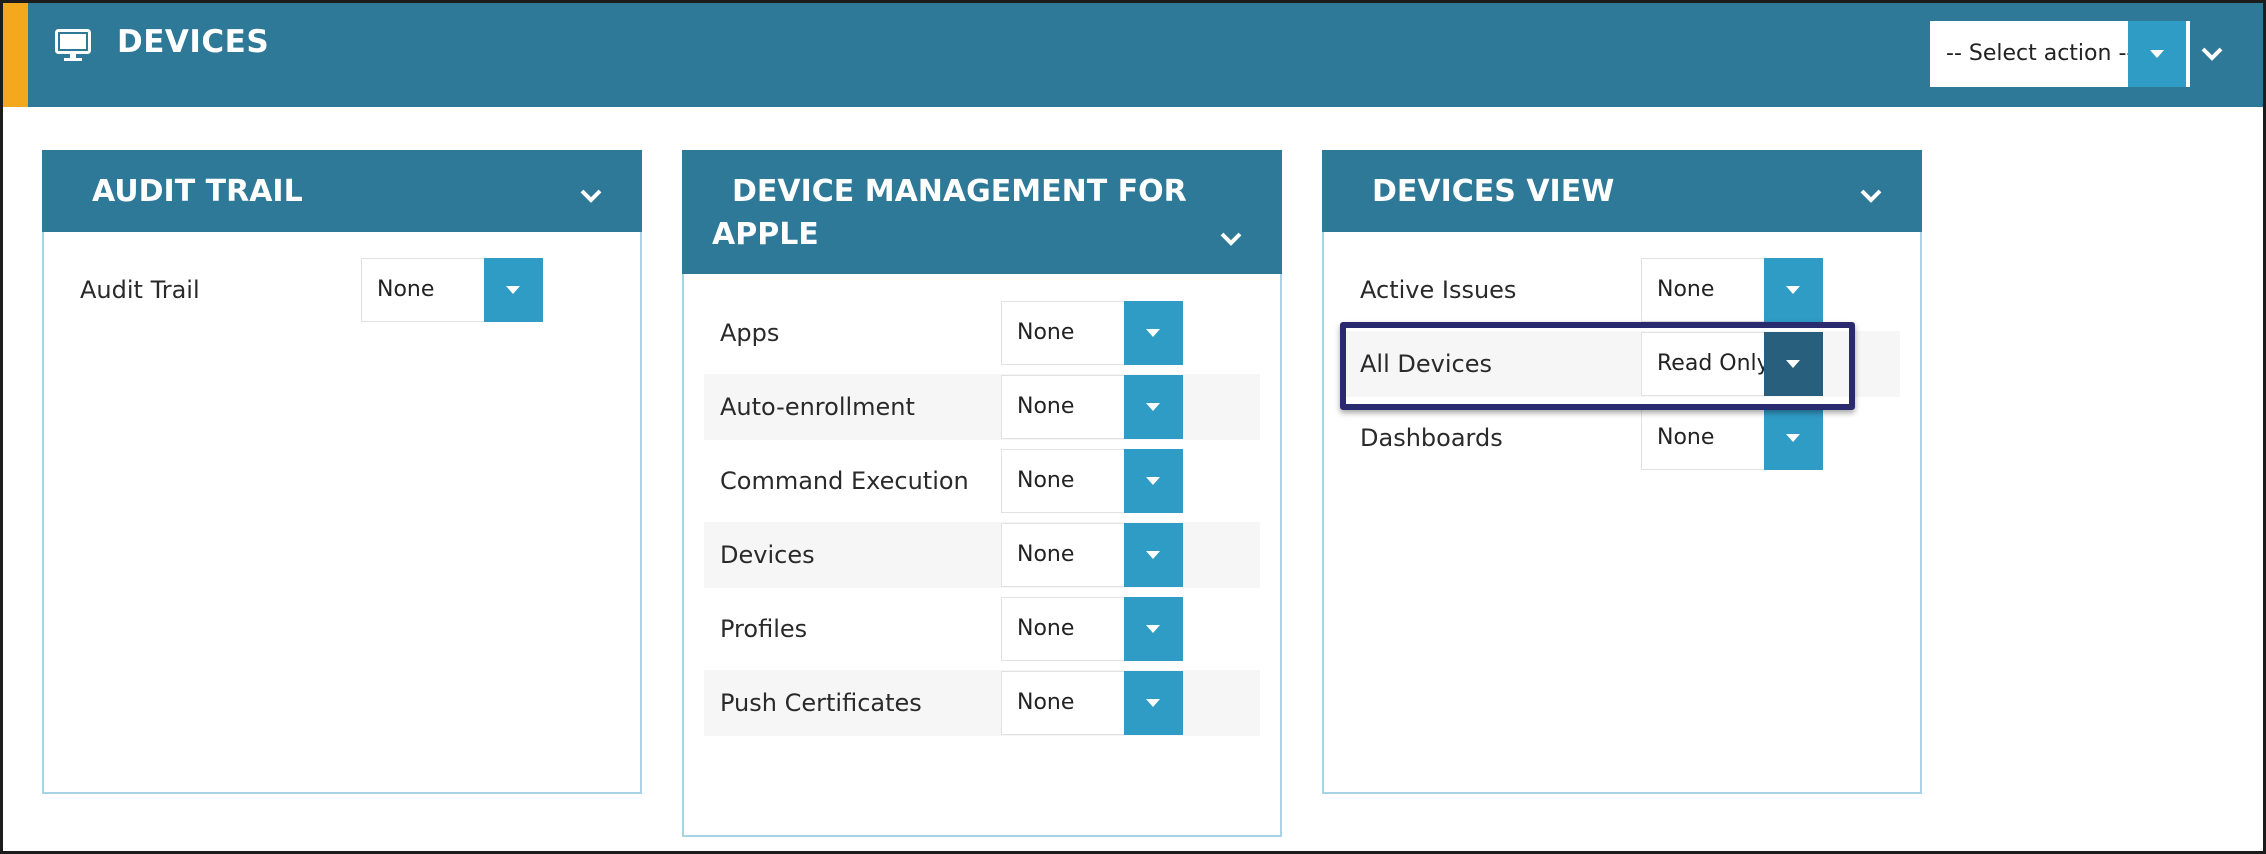 The image size is (2266, 854). Describe the element at coordinates (15, 55) in the screenshot. I see `accent-bar` at that location.